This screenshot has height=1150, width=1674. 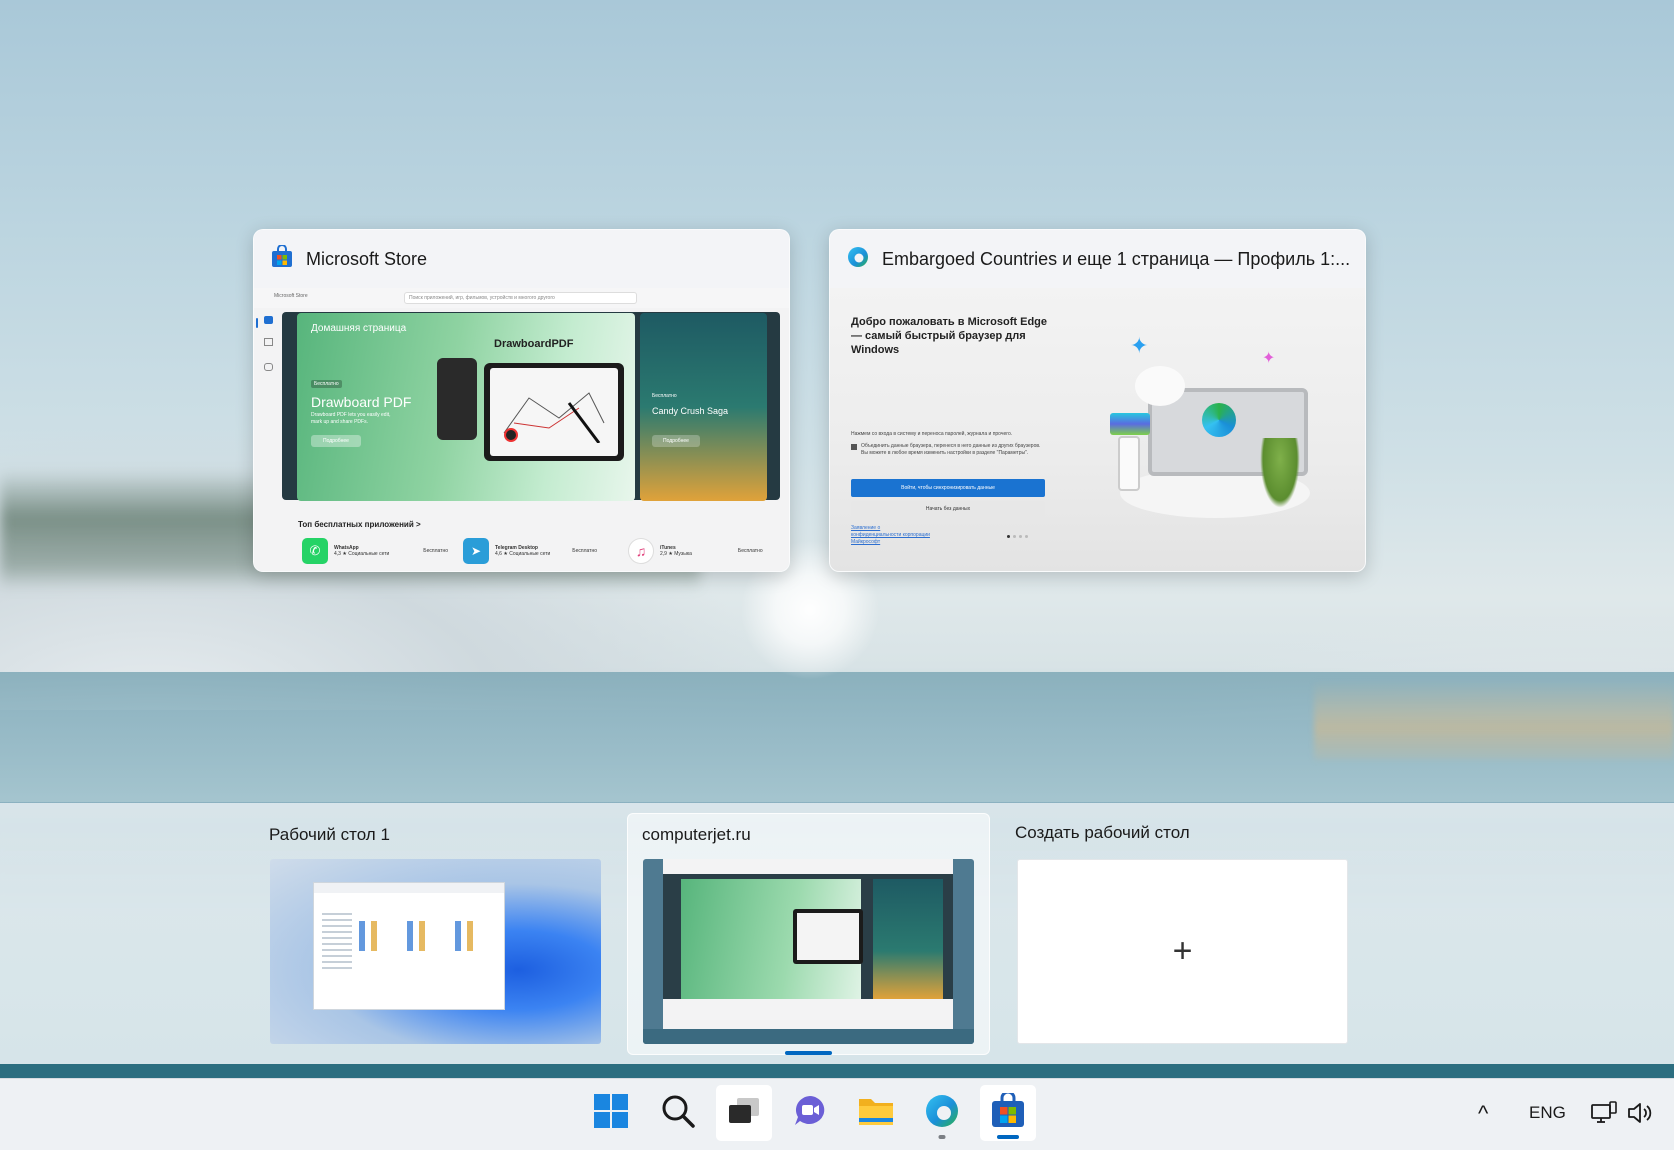 I want to click on sketch-drawing, so click(x=554, y=417).